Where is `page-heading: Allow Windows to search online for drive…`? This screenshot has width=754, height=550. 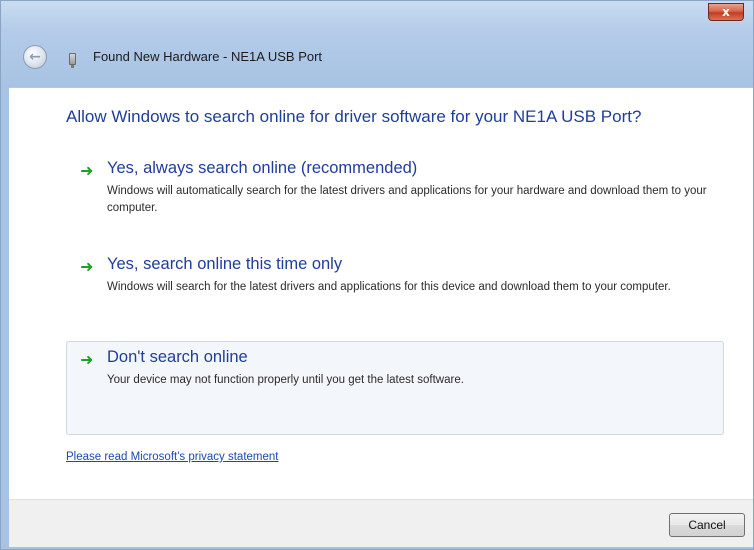
page-heading: Allow Windows to search online for drive… is located at coordinates (354, 116).